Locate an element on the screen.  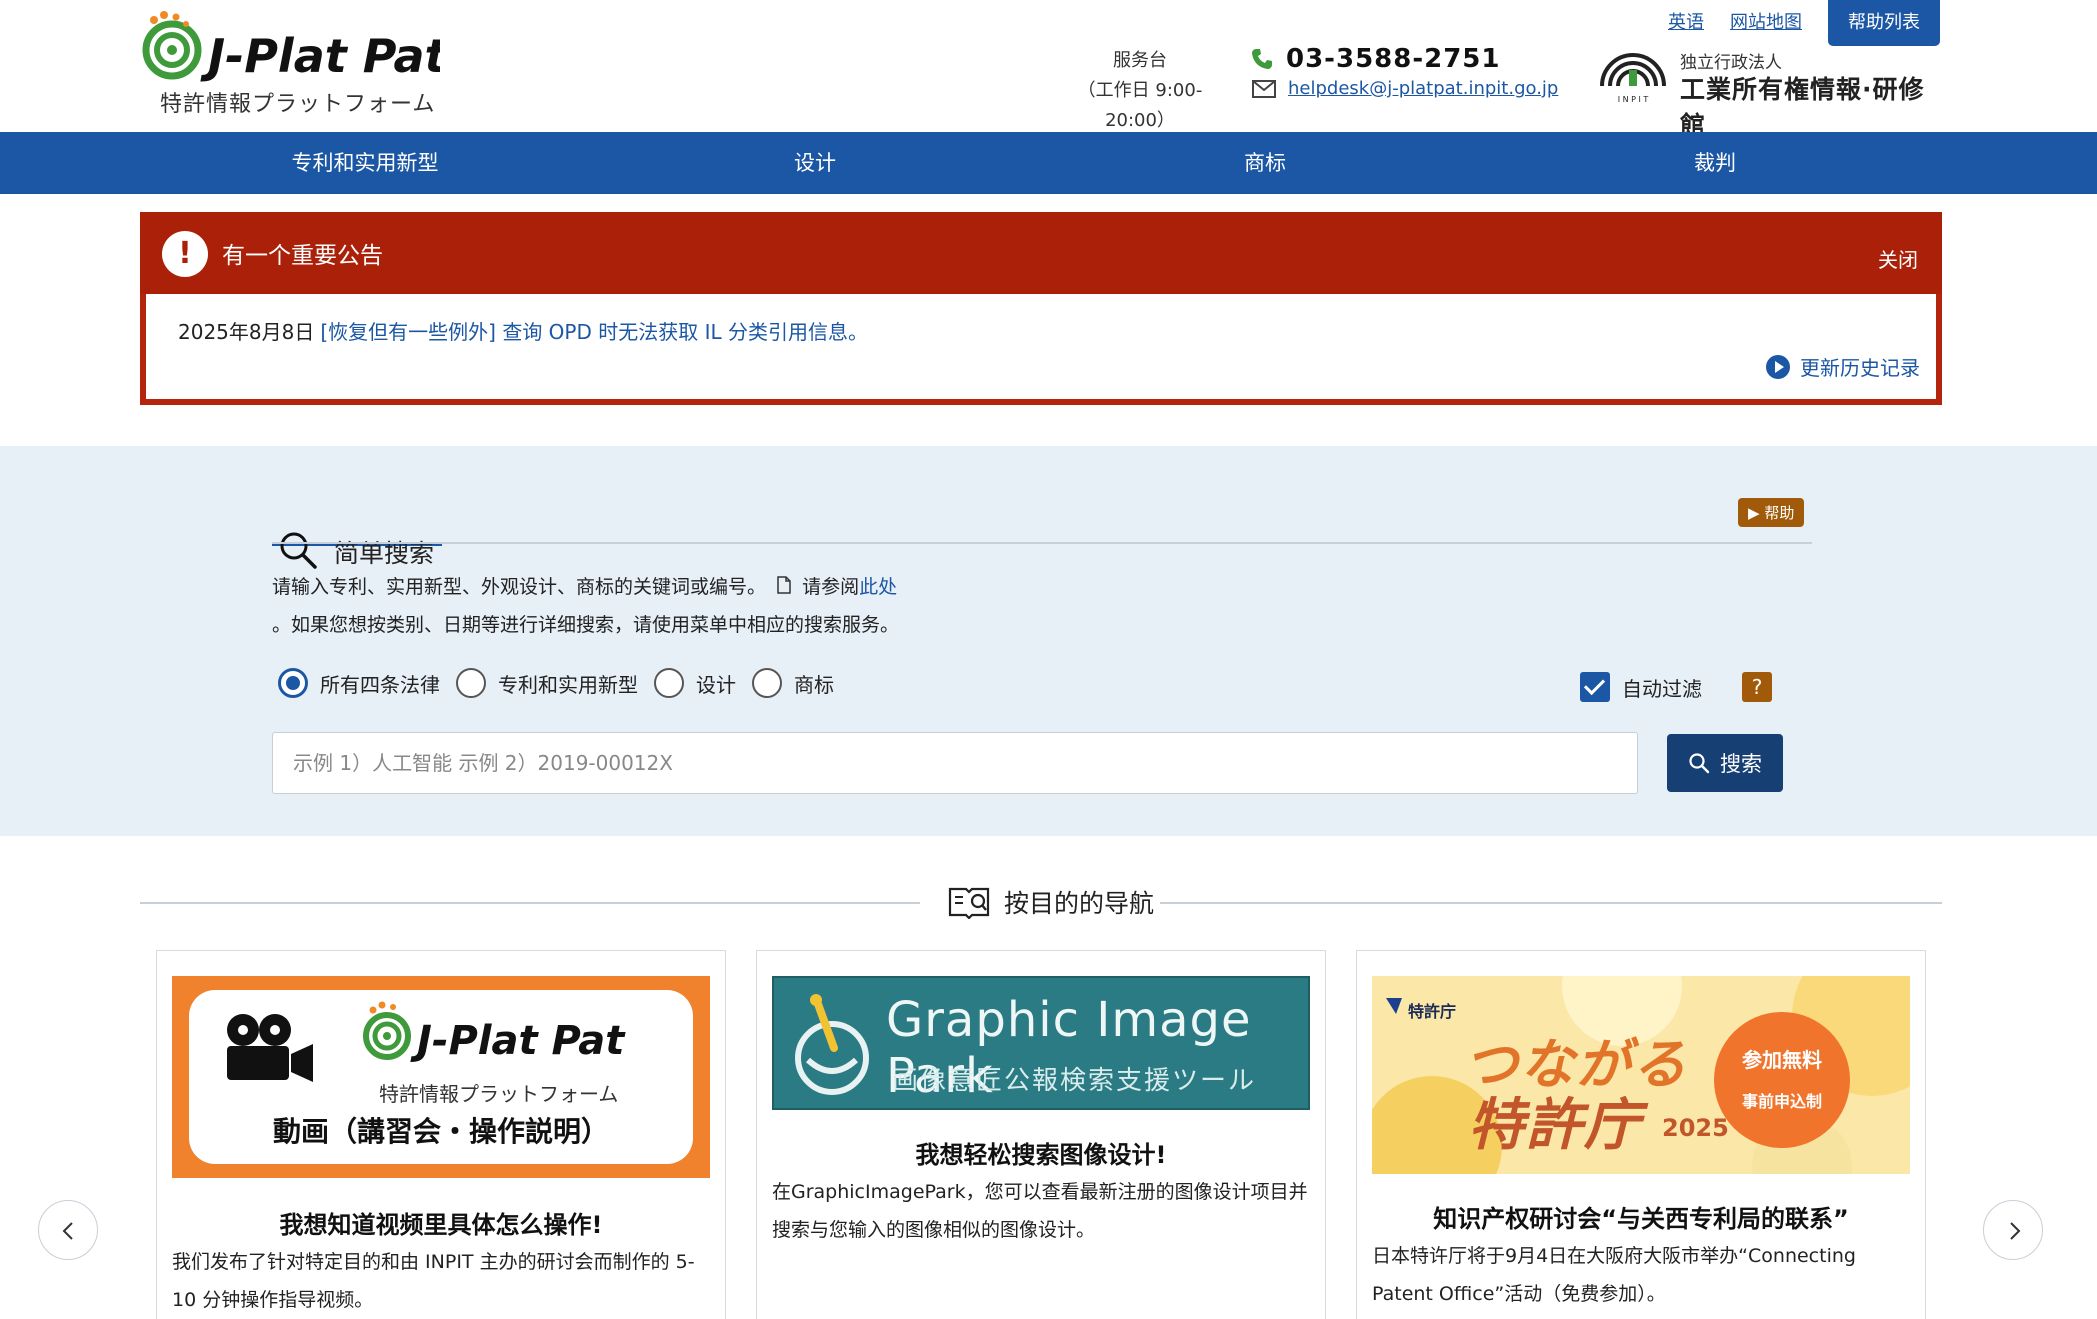
helpdesk-info: 服务台 （工作日 9:00-20:00） is located at coordinates (1140, 91).